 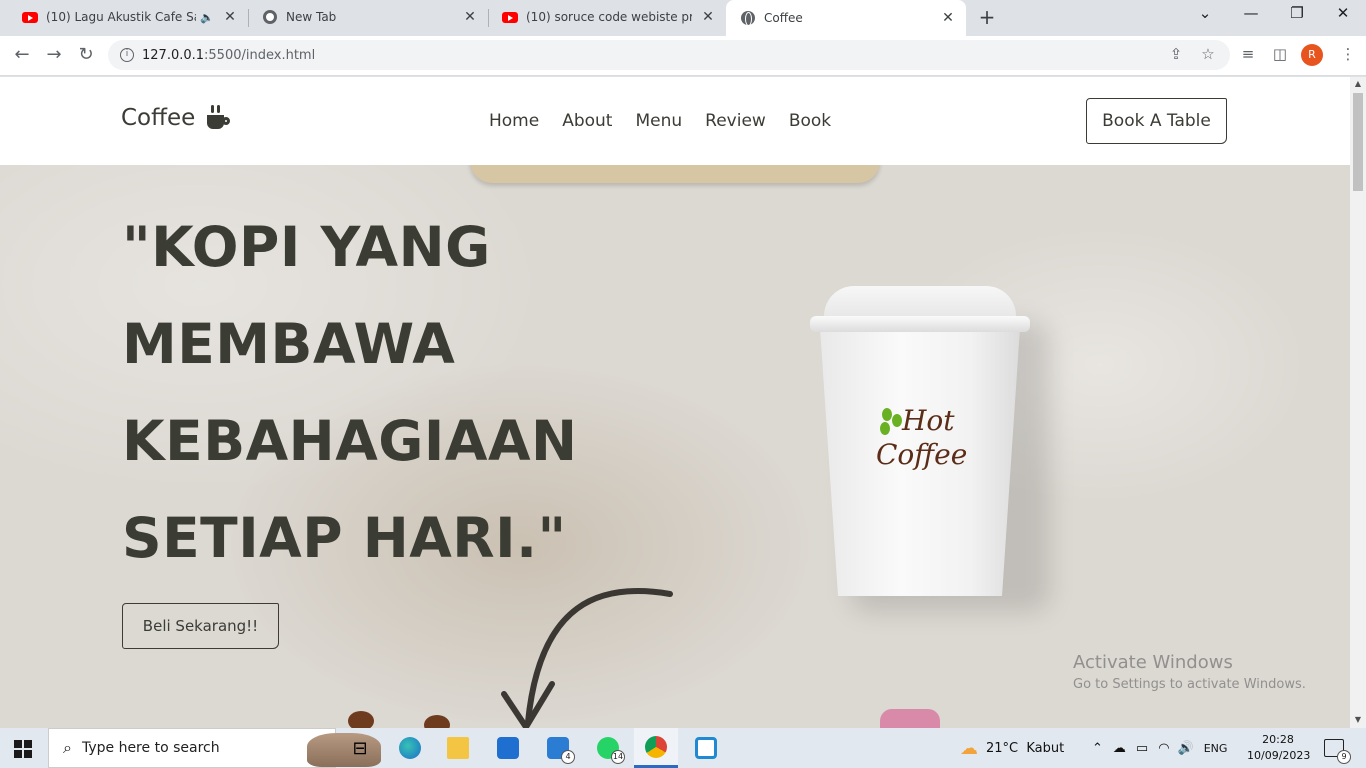 I want to click on menu-icon: ⋮, so click(x=1348, y=54).